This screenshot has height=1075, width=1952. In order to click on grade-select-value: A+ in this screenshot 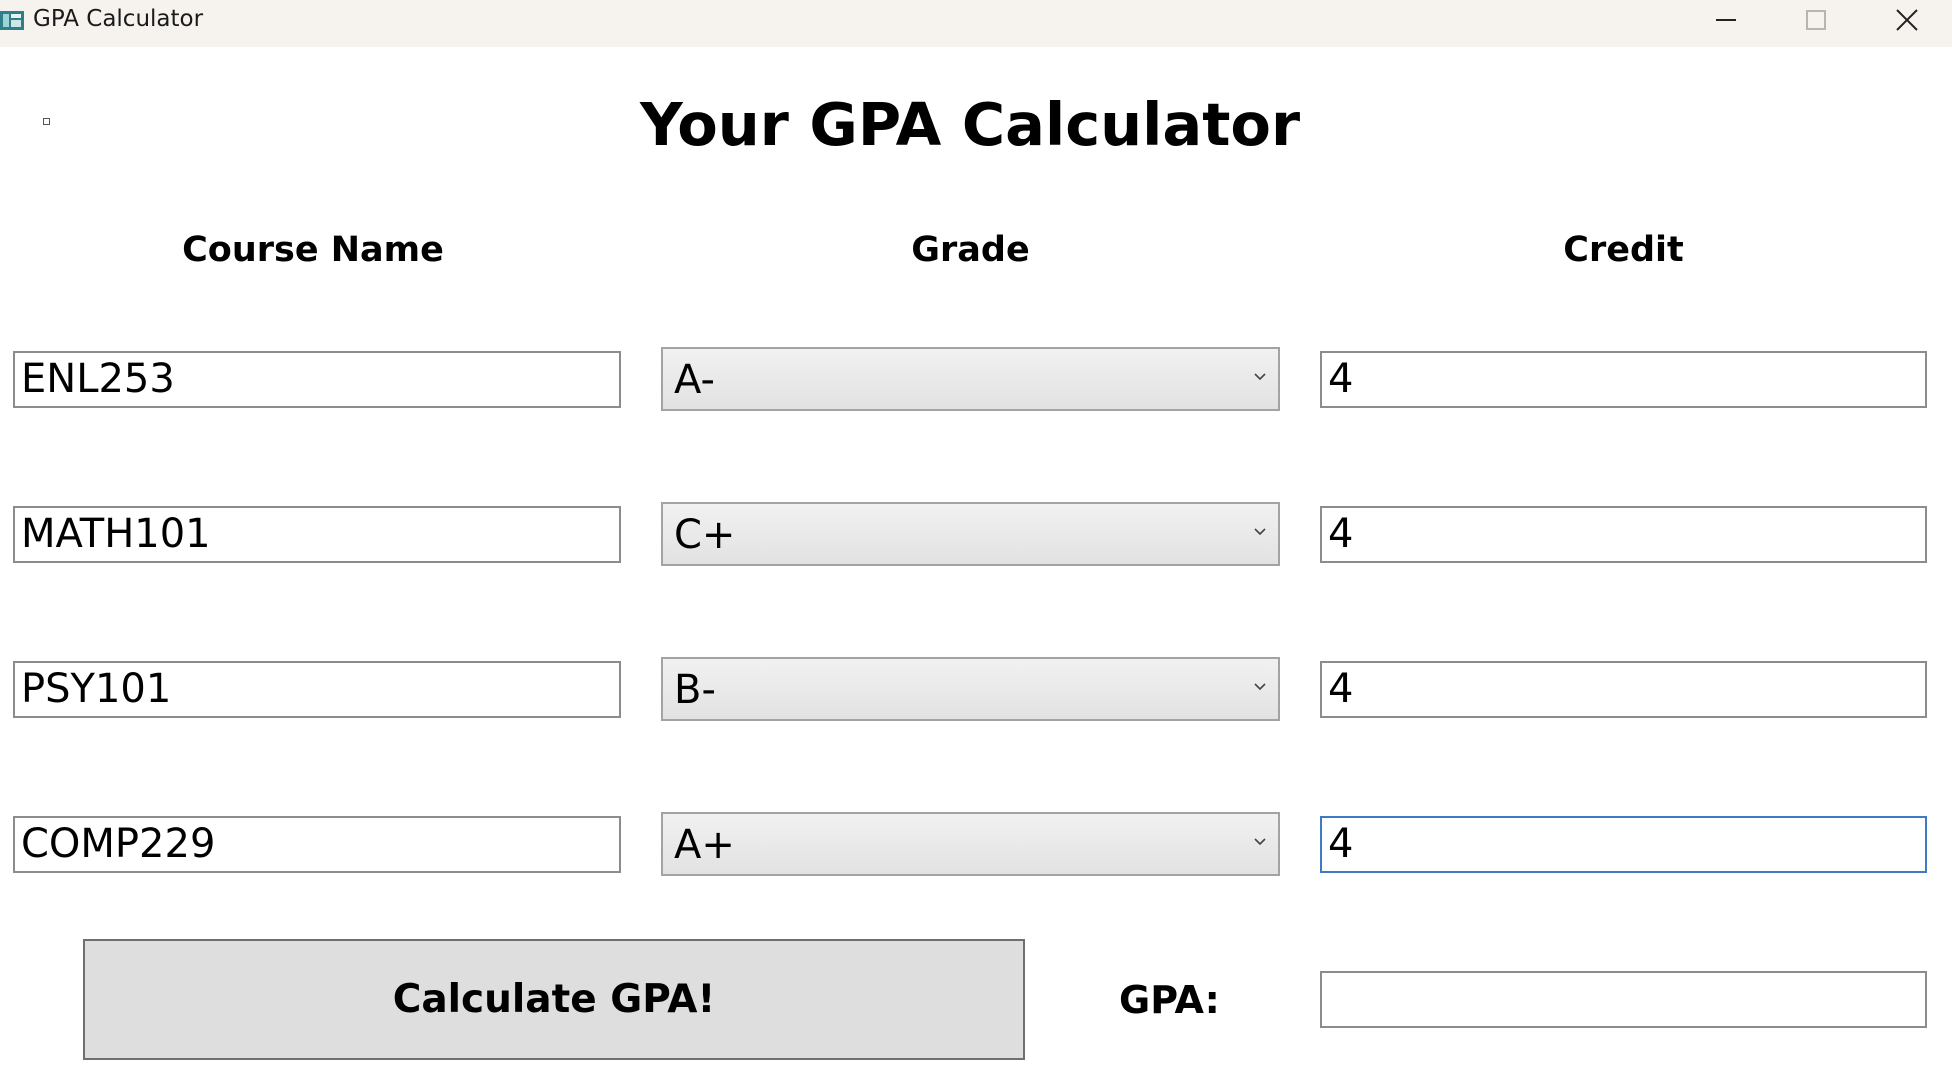, I will do `click(704, 845)`.